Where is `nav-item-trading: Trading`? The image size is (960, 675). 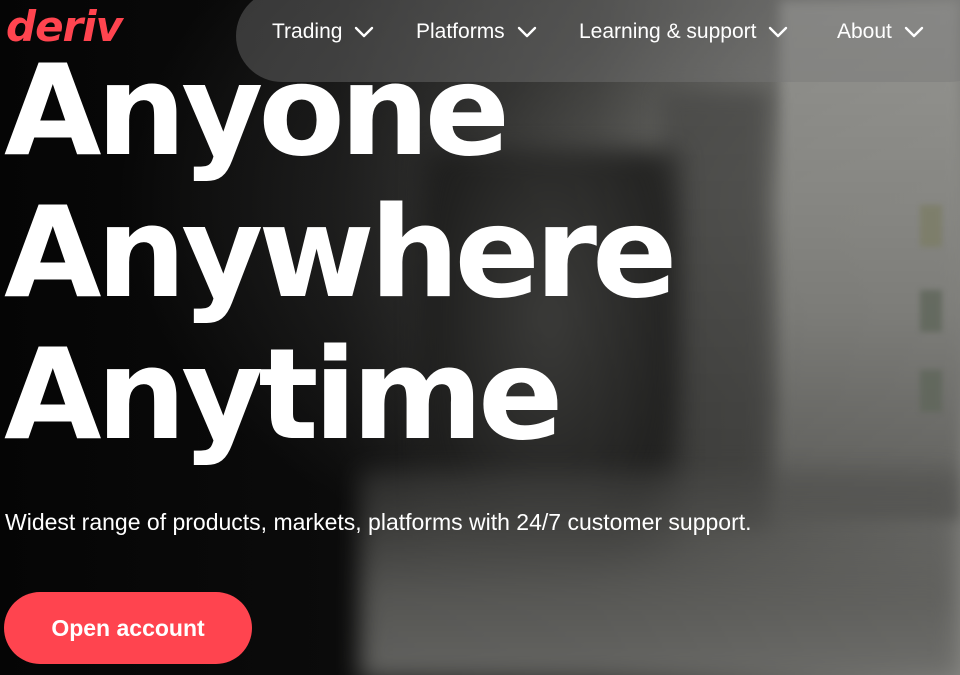
nav-item-trading: Trading is located at coordinates (323, 32).